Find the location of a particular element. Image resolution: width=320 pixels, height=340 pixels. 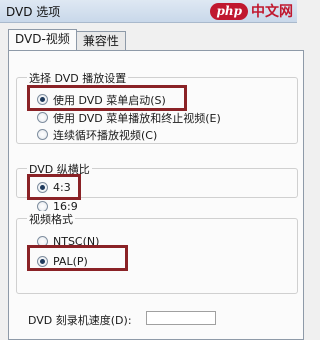

watermark-logo: php 中文网 is located at coordinates (251, 11).